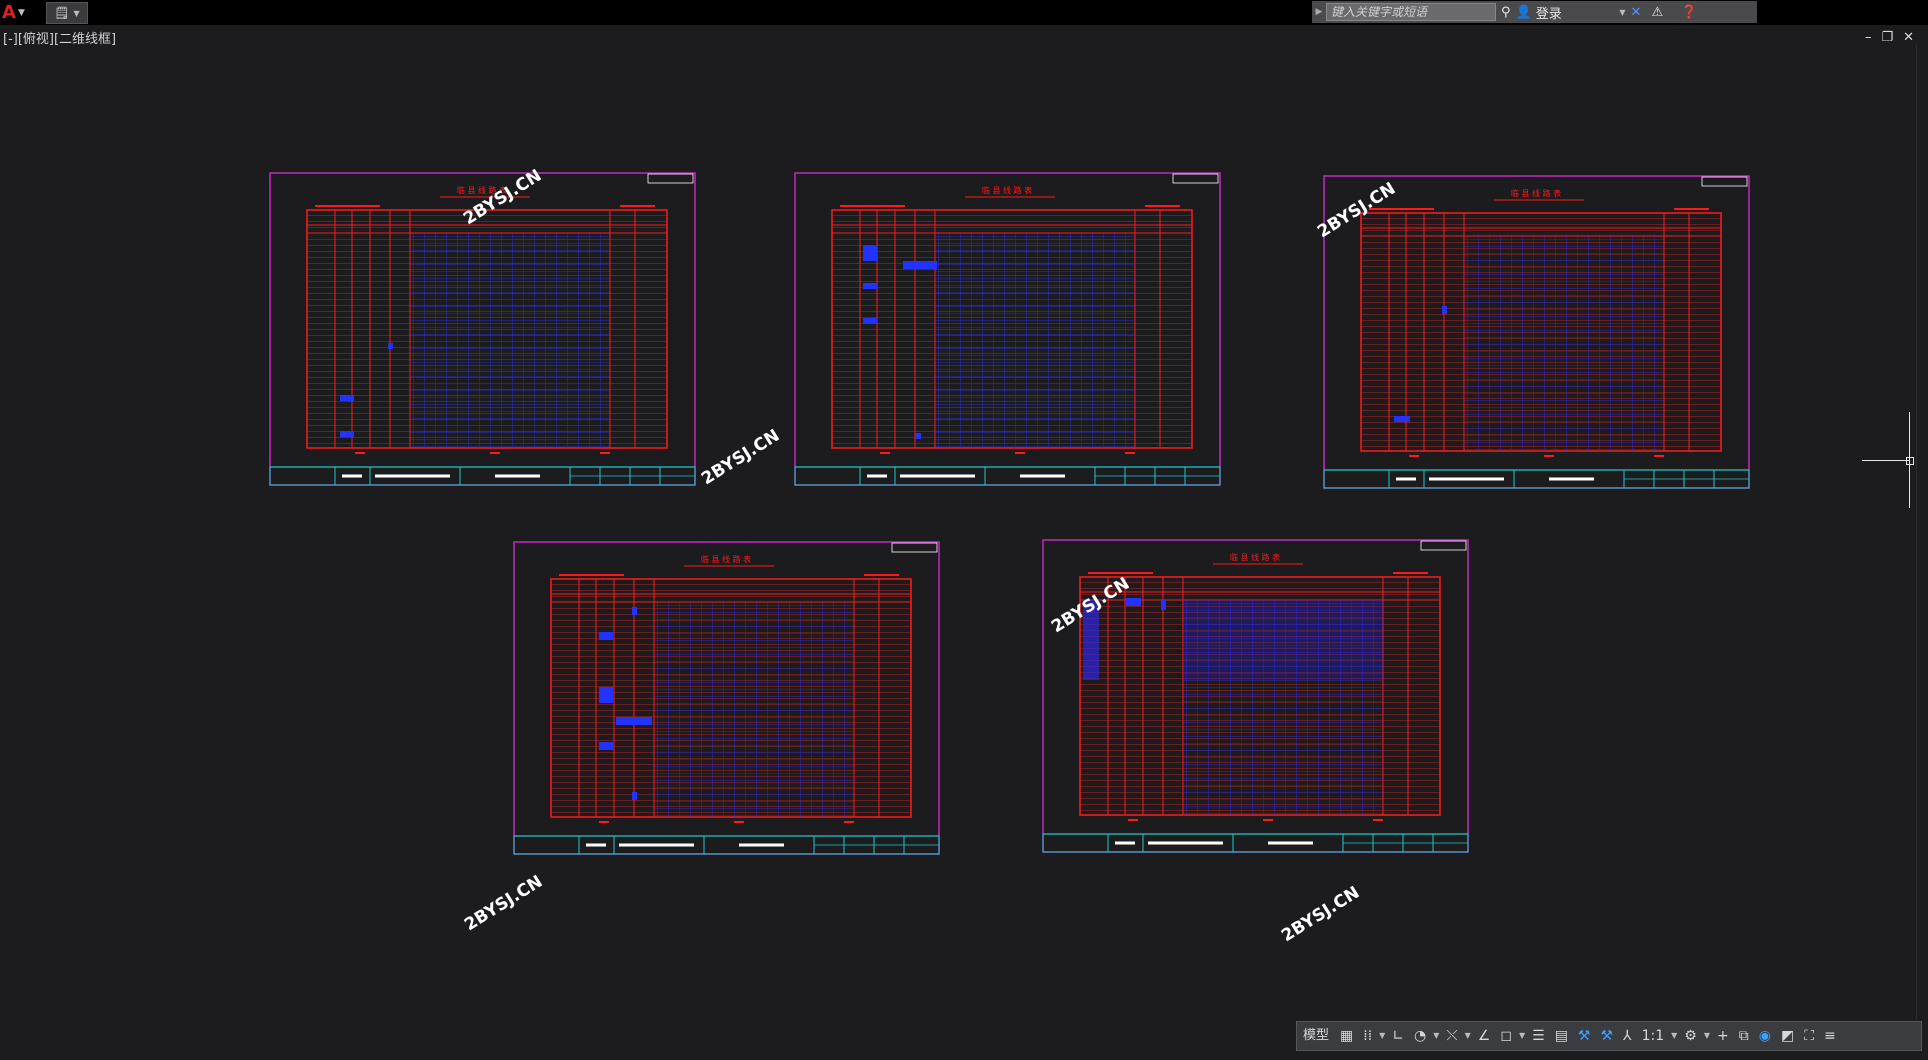 The height and width of the screenshot is (1060, 1928). What do you see at coordinates (9, 12) in the screenshot?
I see `autocad-logo-icon: A` at bounding box center [9, 12].